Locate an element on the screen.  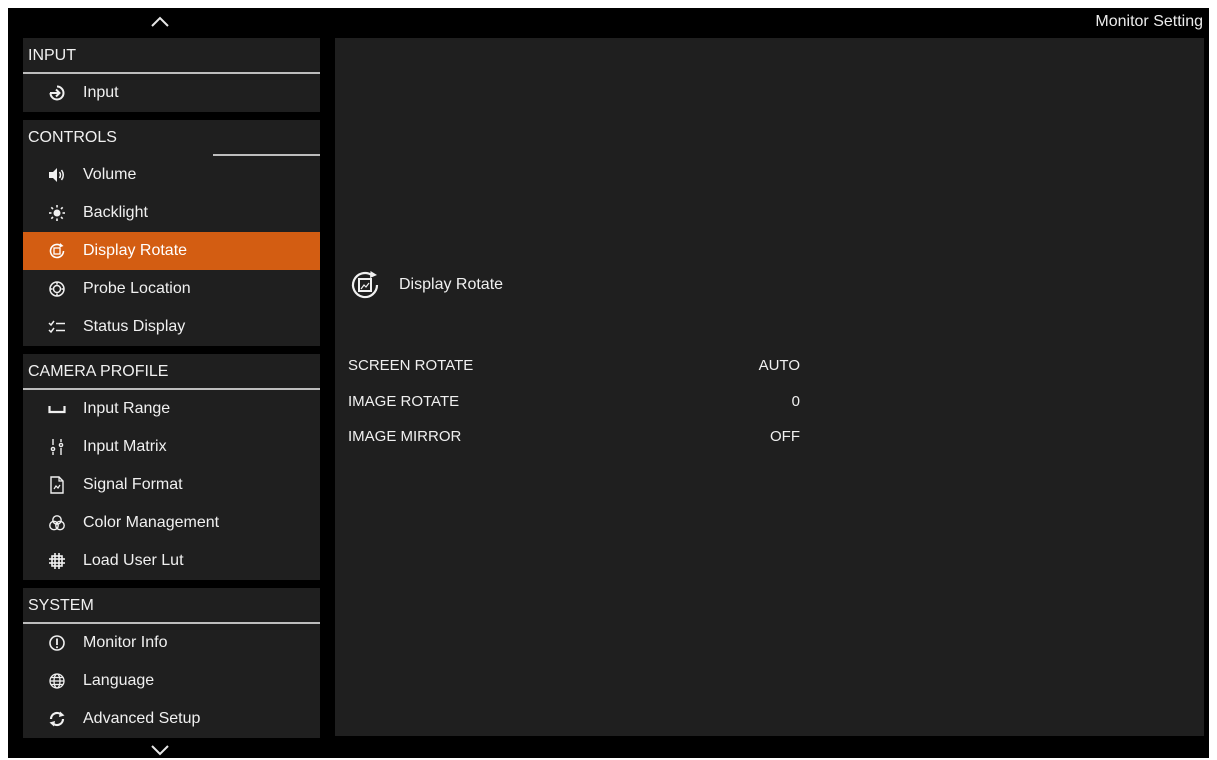
sidebar-item-input: Input is located at coordinates (171, 93).